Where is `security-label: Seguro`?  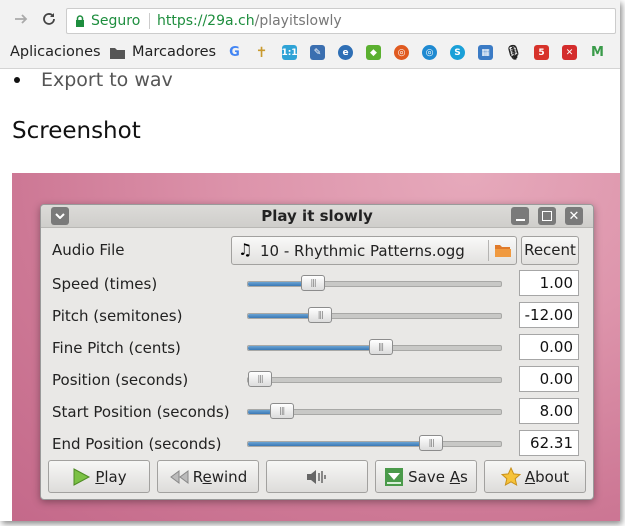 security-label: Seguro is located at coordinates (116, 21).